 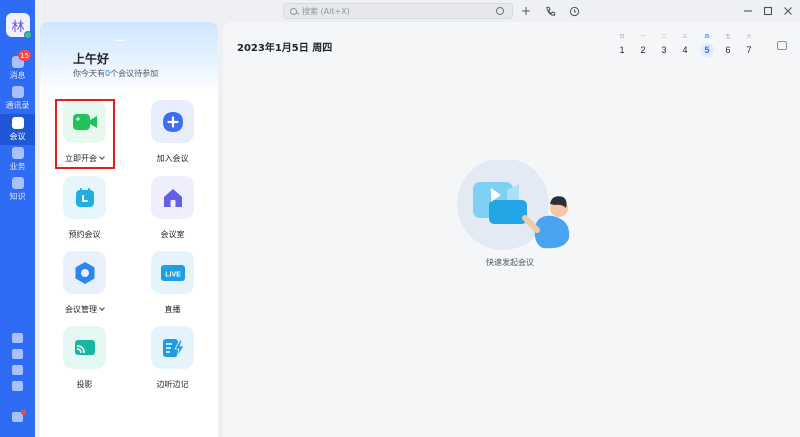 I want to click on meeting-icon, so click(x=17, y=123).